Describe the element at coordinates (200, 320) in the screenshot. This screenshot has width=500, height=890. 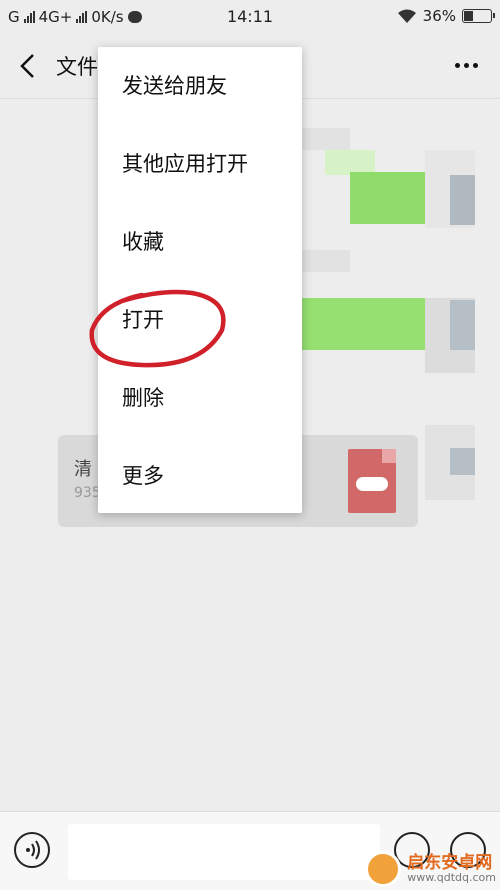
I see `menu-item-open: 打开` at that location.